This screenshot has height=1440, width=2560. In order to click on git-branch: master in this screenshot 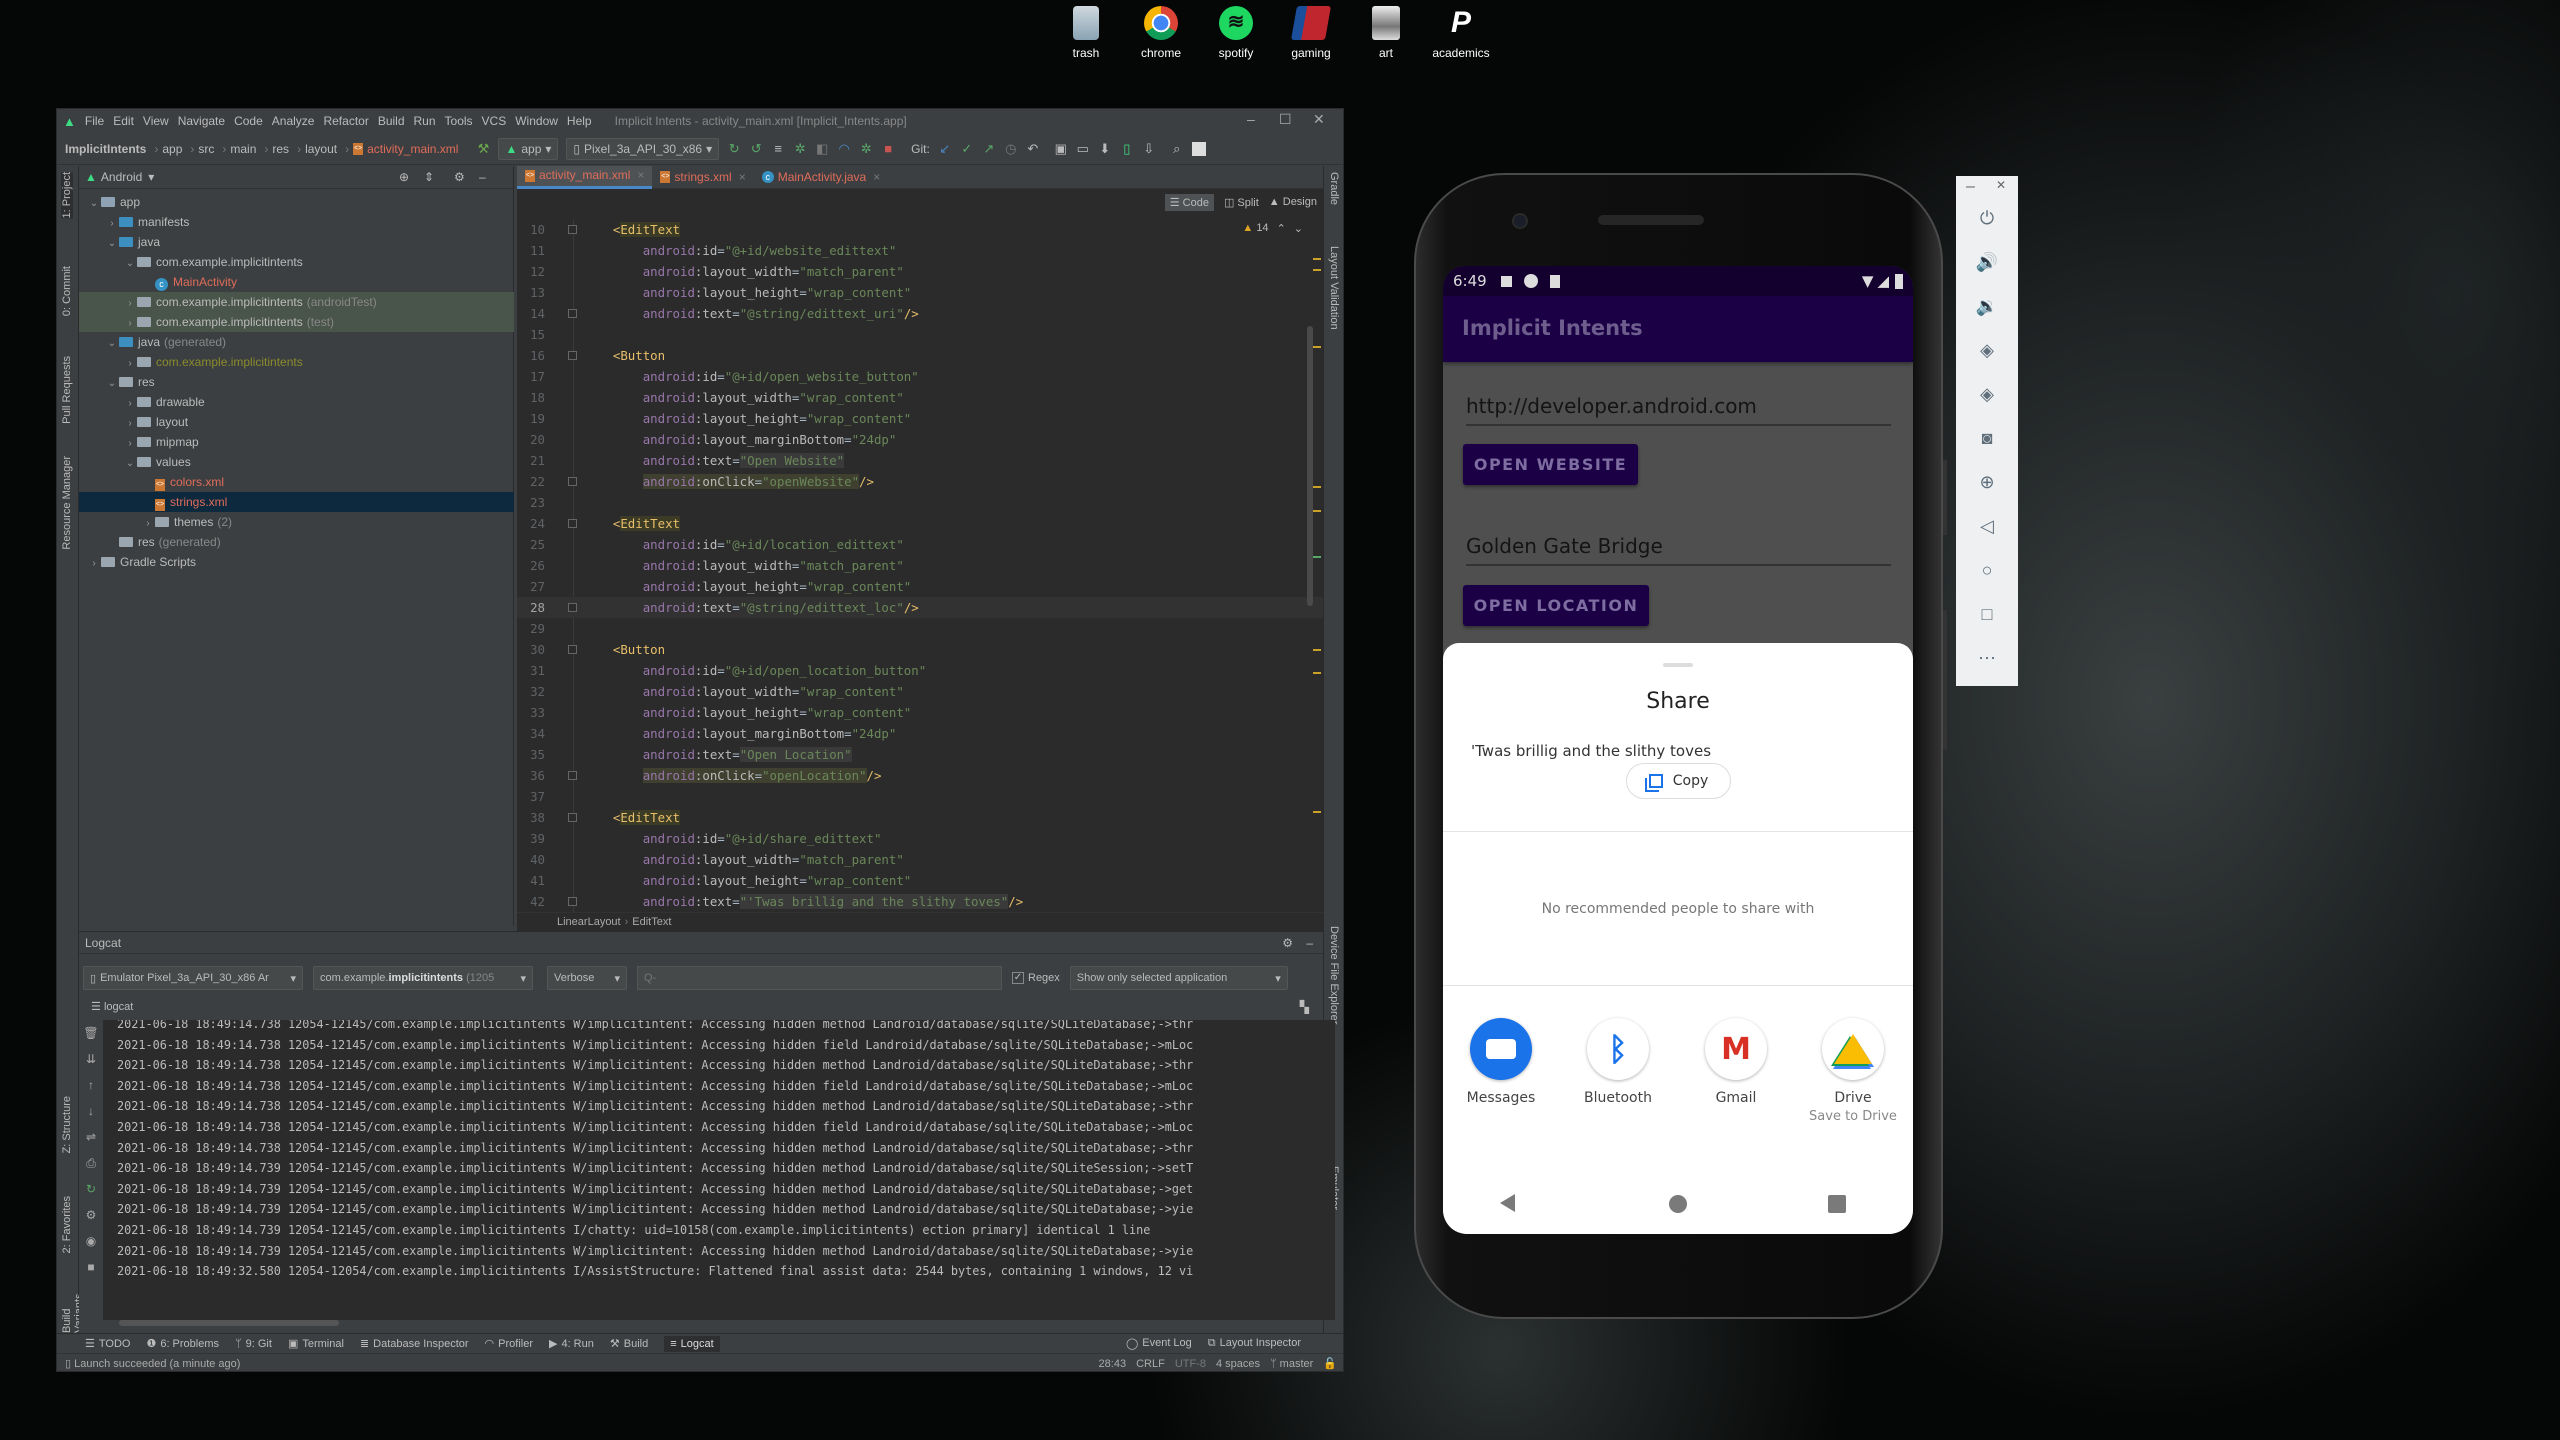, I will do `click(1297, 1364)`.